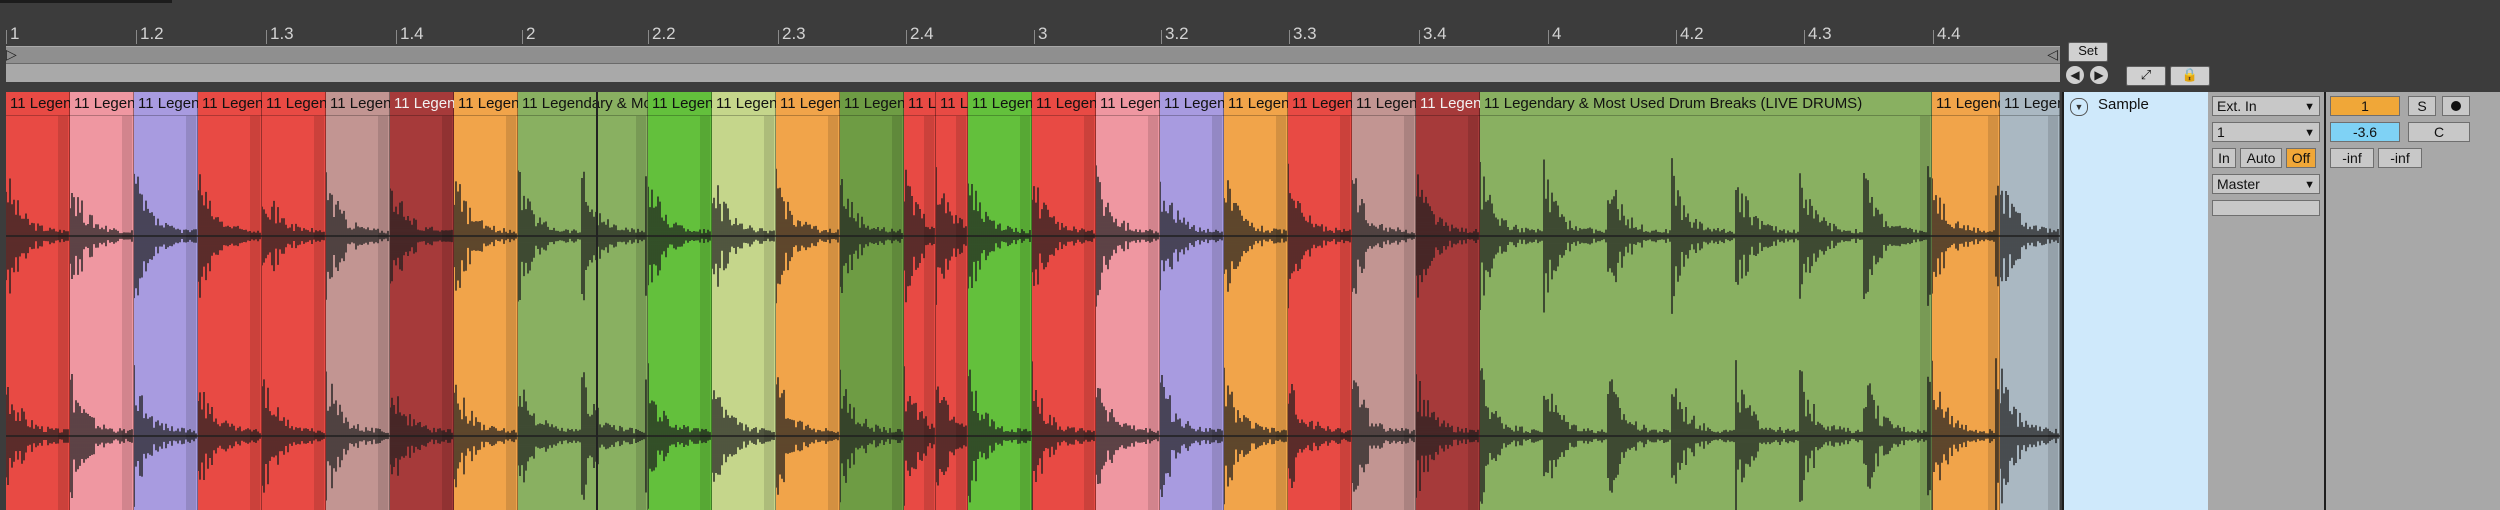  Describe the element at coordinates (2456, 106) in the screenshot. I see `record-arm-button` at that location.